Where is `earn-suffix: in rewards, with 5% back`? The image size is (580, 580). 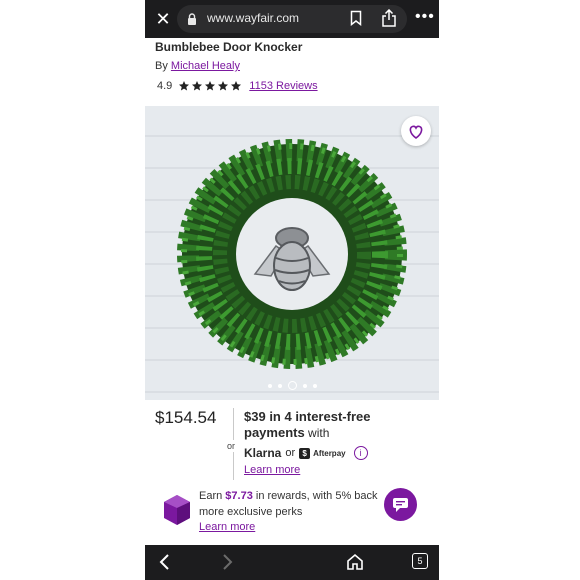
earn-suffix: in rewards, with 5% back is located at coordinates (315, 496).